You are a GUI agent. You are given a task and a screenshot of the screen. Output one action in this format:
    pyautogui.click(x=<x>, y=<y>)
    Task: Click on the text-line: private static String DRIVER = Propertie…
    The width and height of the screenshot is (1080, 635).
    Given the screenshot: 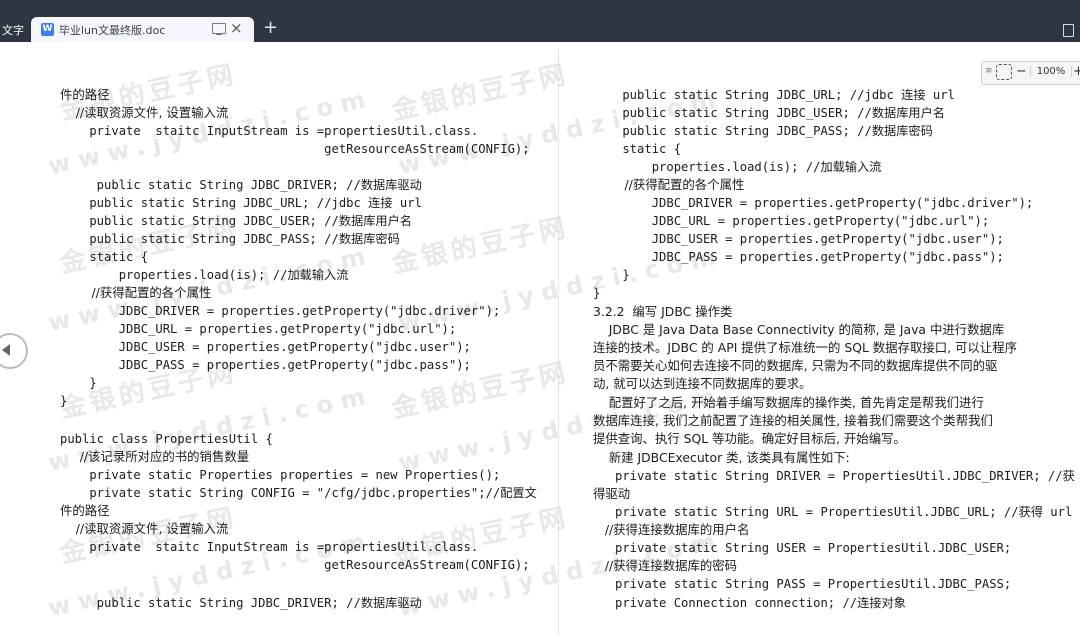 What is the action you would take?
    pyautogui.click(x=834, y=476)
    